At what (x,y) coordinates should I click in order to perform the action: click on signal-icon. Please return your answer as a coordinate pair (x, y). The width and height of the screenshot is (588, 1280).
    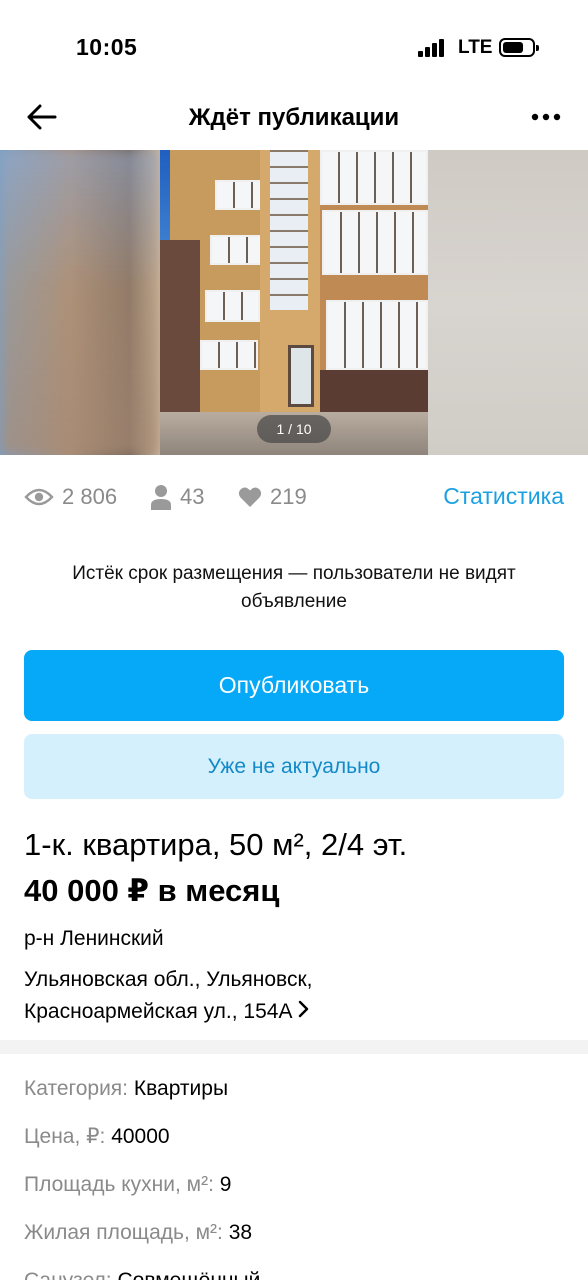
    Looking at the image, I should click on (433, 48).